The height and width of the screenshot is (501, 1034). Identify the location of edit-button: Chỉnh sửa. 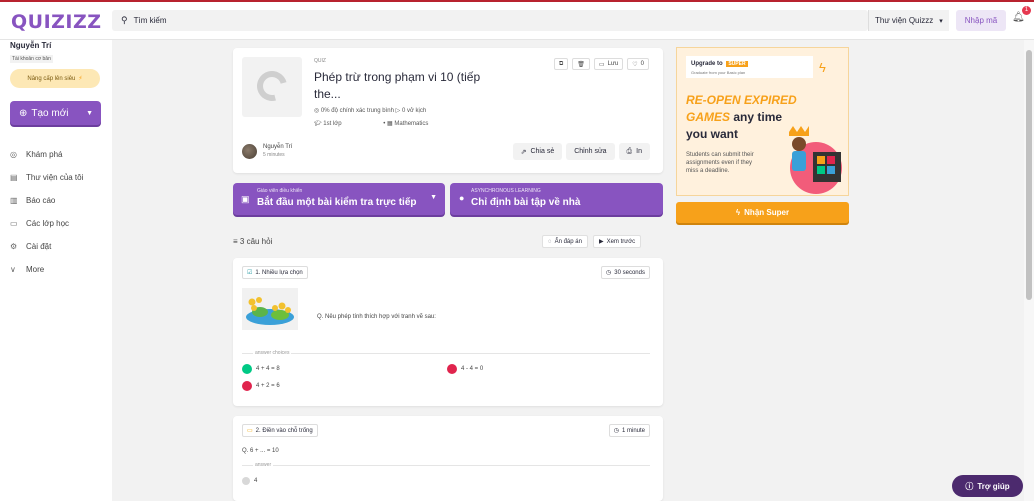
(590, 151).